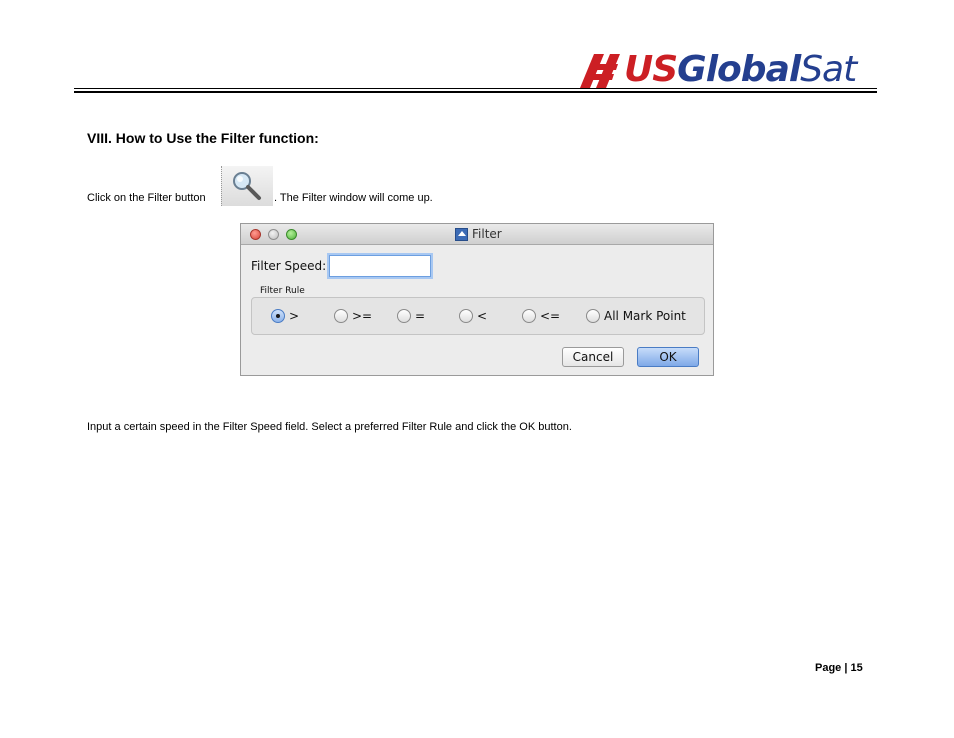  I want to click on filter-button-image, so click(247, 186).